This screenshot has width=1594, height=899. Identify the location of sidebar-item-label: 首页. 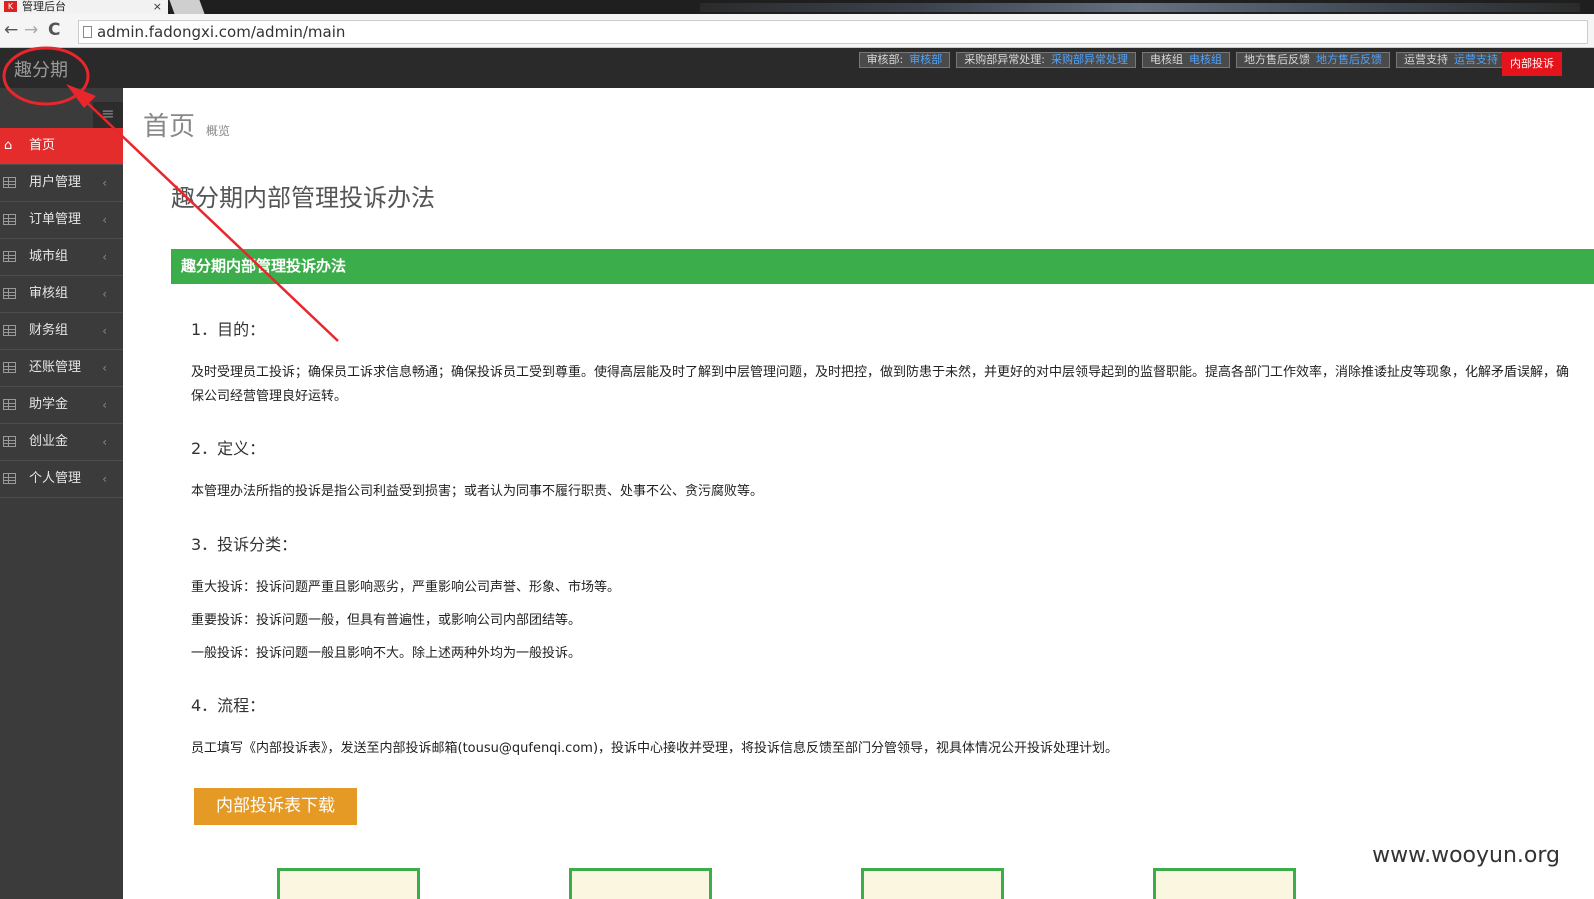
(42, 145).